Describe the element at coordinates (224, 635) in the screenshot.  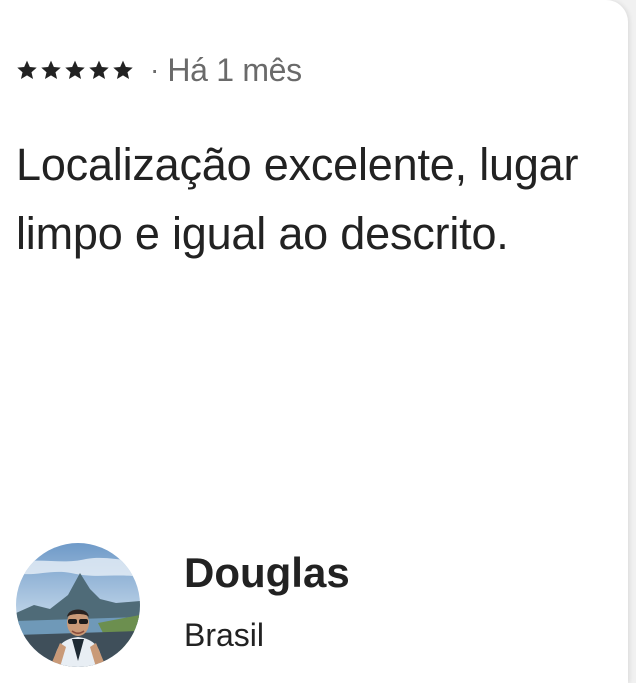
I see `reviewer-country: Brasil` at that location.